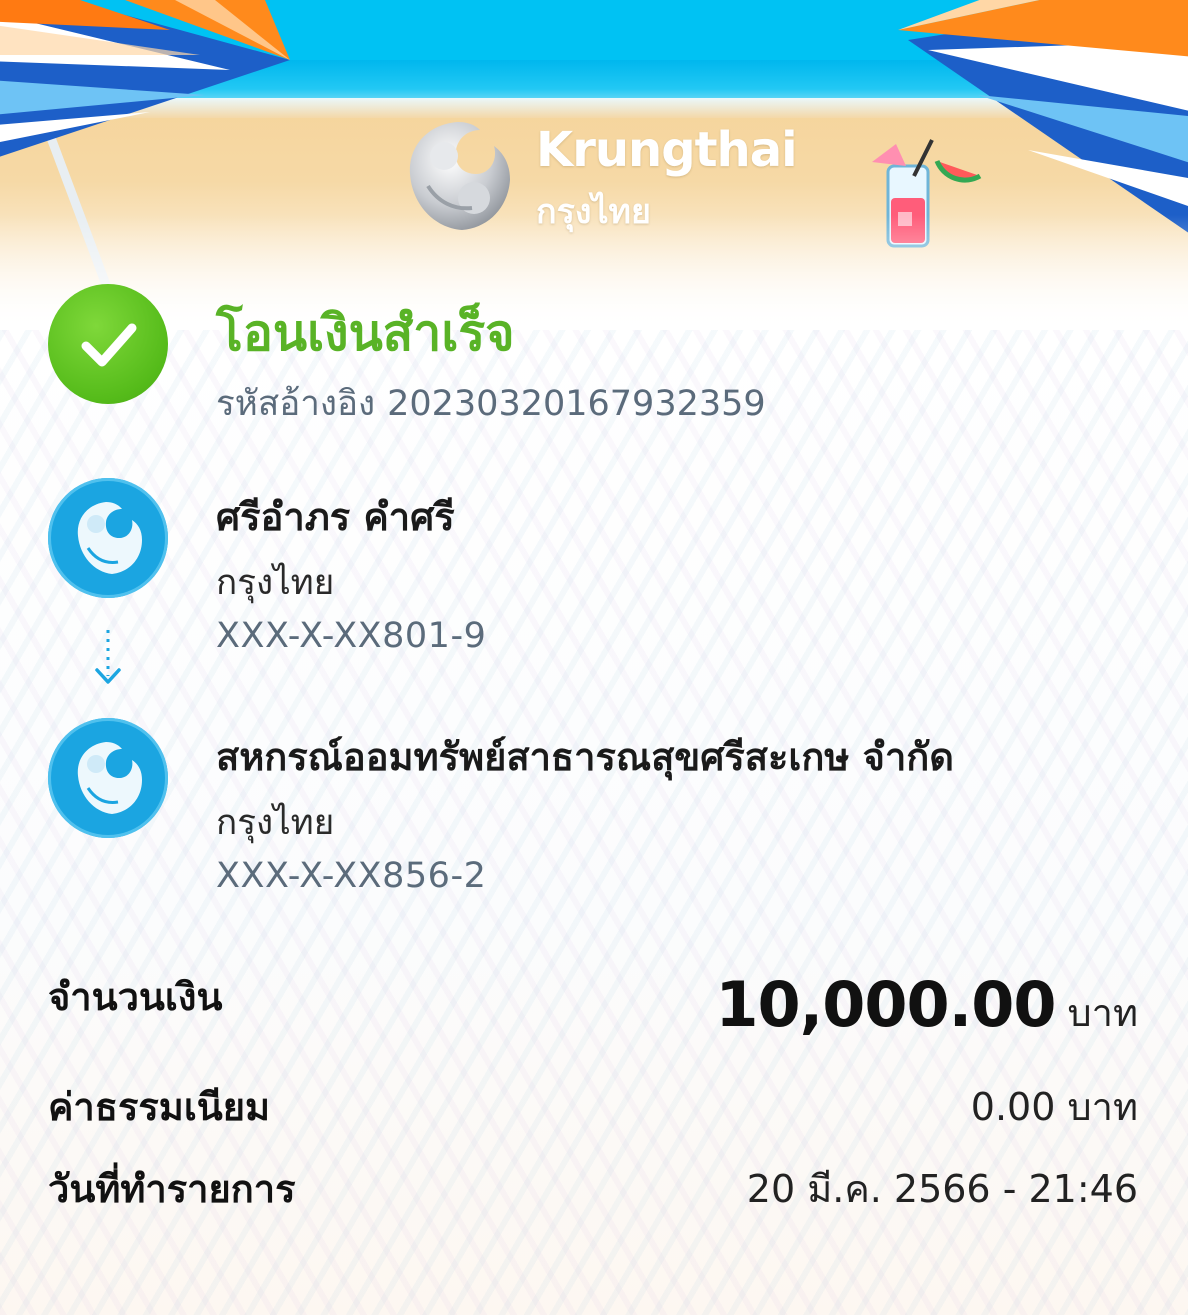  I want to click on check-circle-icon, so click(108, 344).